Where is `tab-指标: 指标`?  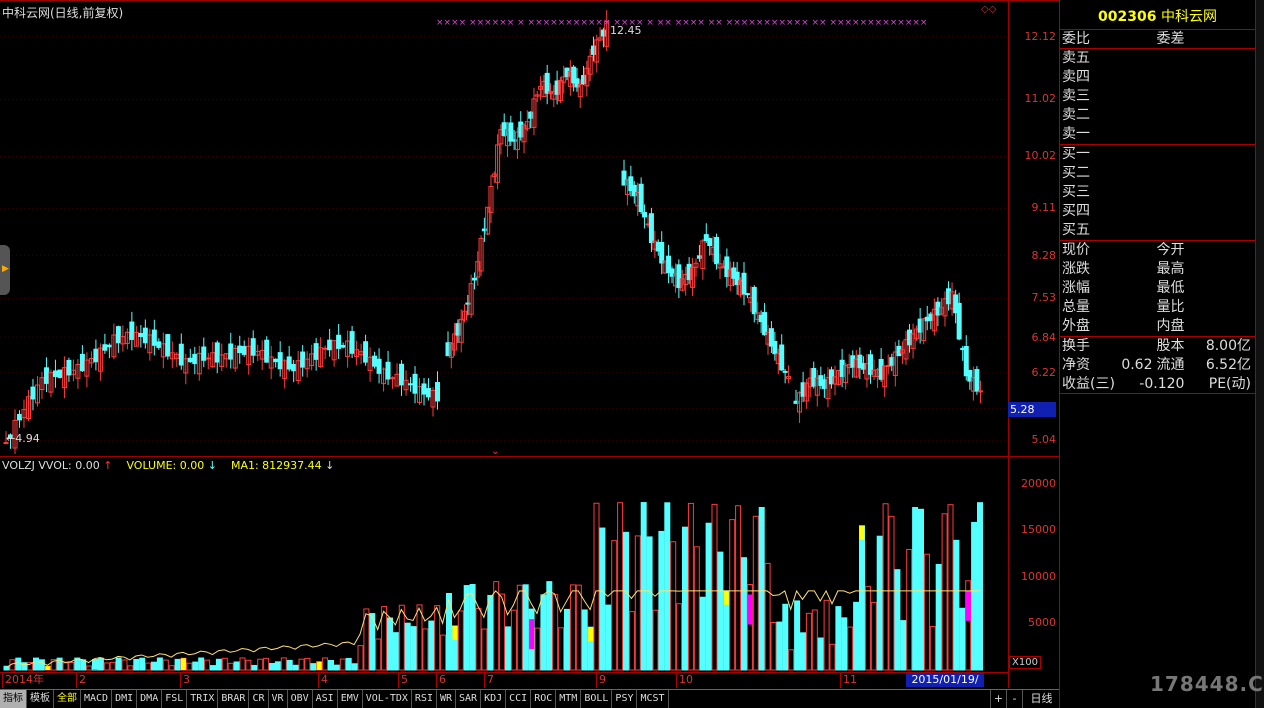 tab-指标: 指标 is located at coordinates (13, 699).